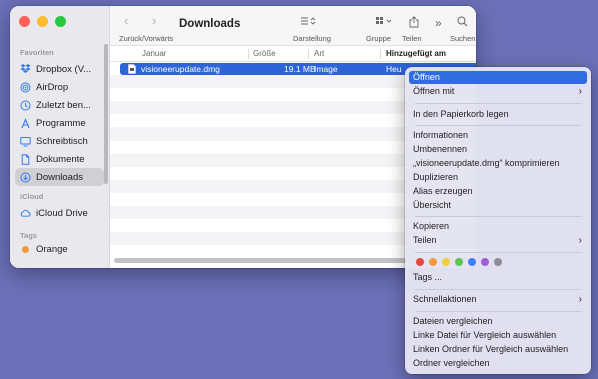  I want to click on column-date: Januar, so click(154, 53).